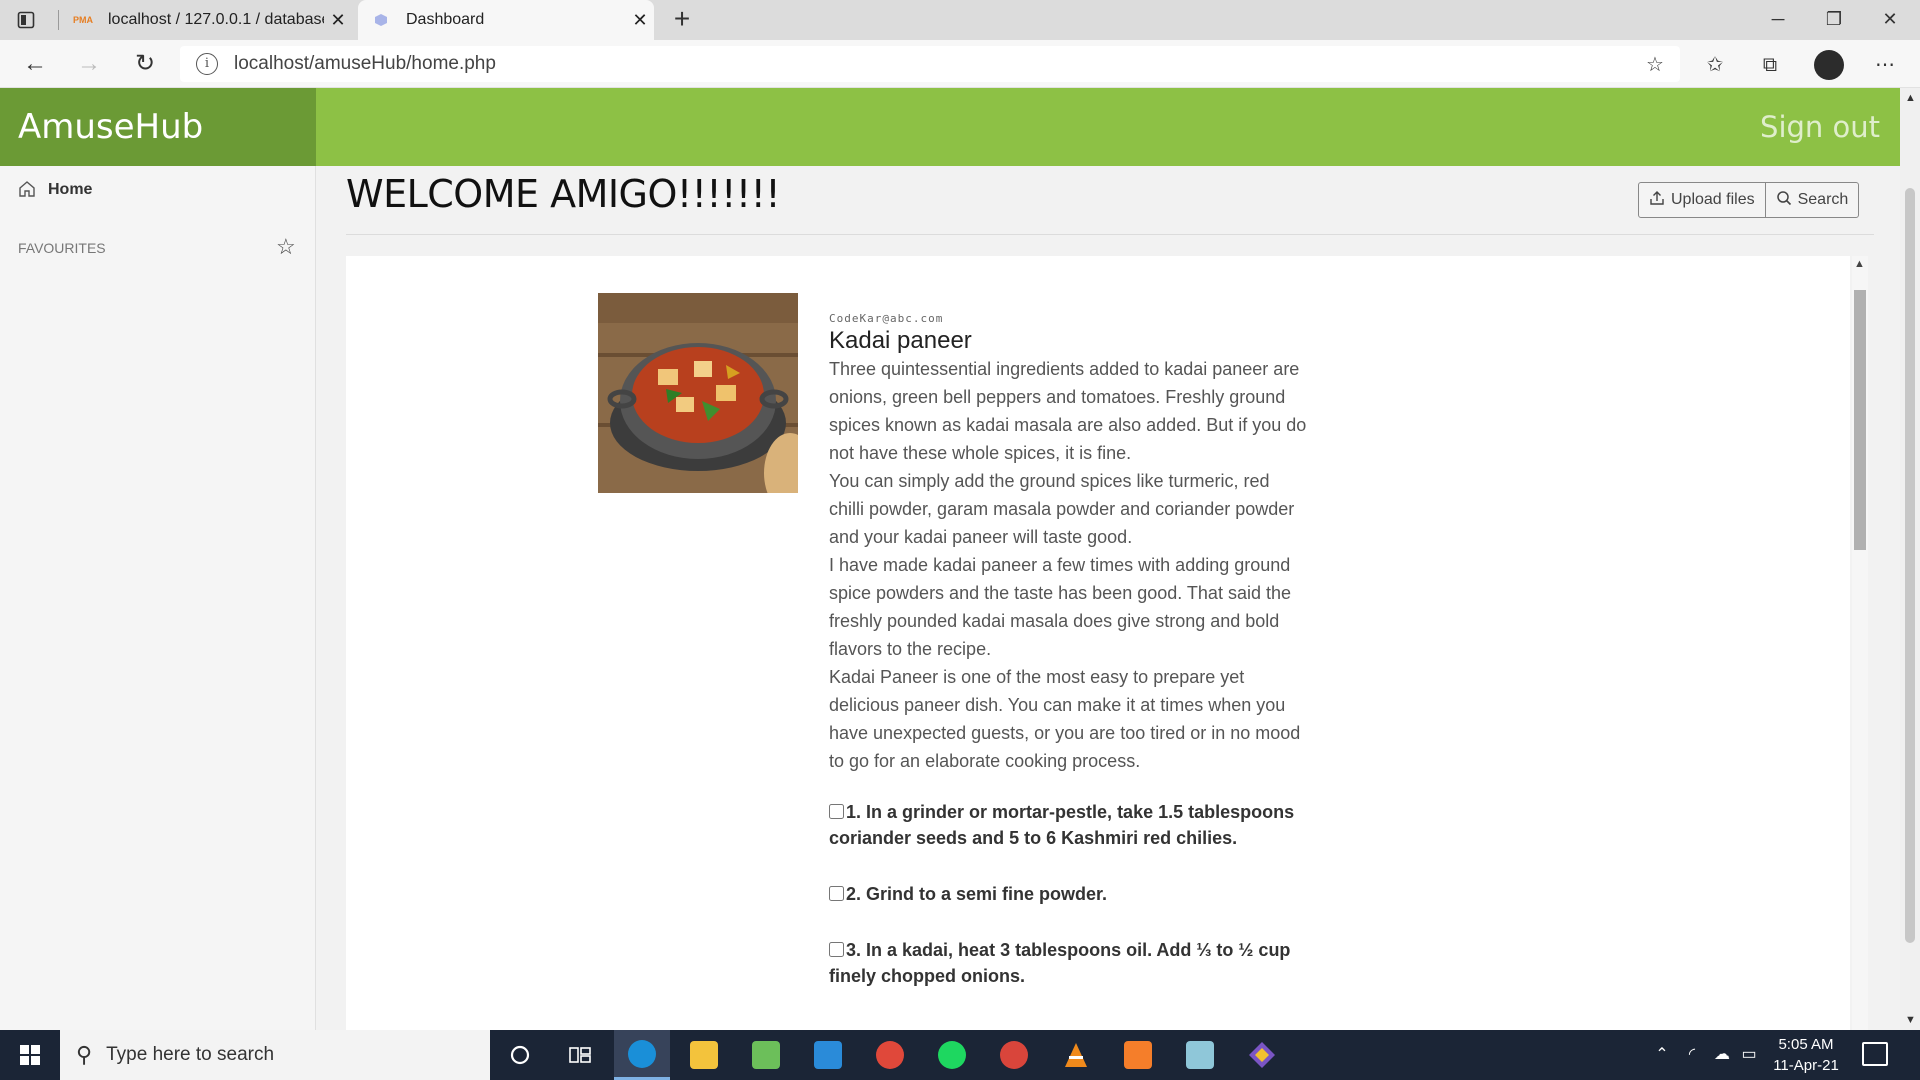 This screenshot has width=1920, height=1080. I want to click on scroll-down-icon: ▼, so click(1910, 1020).